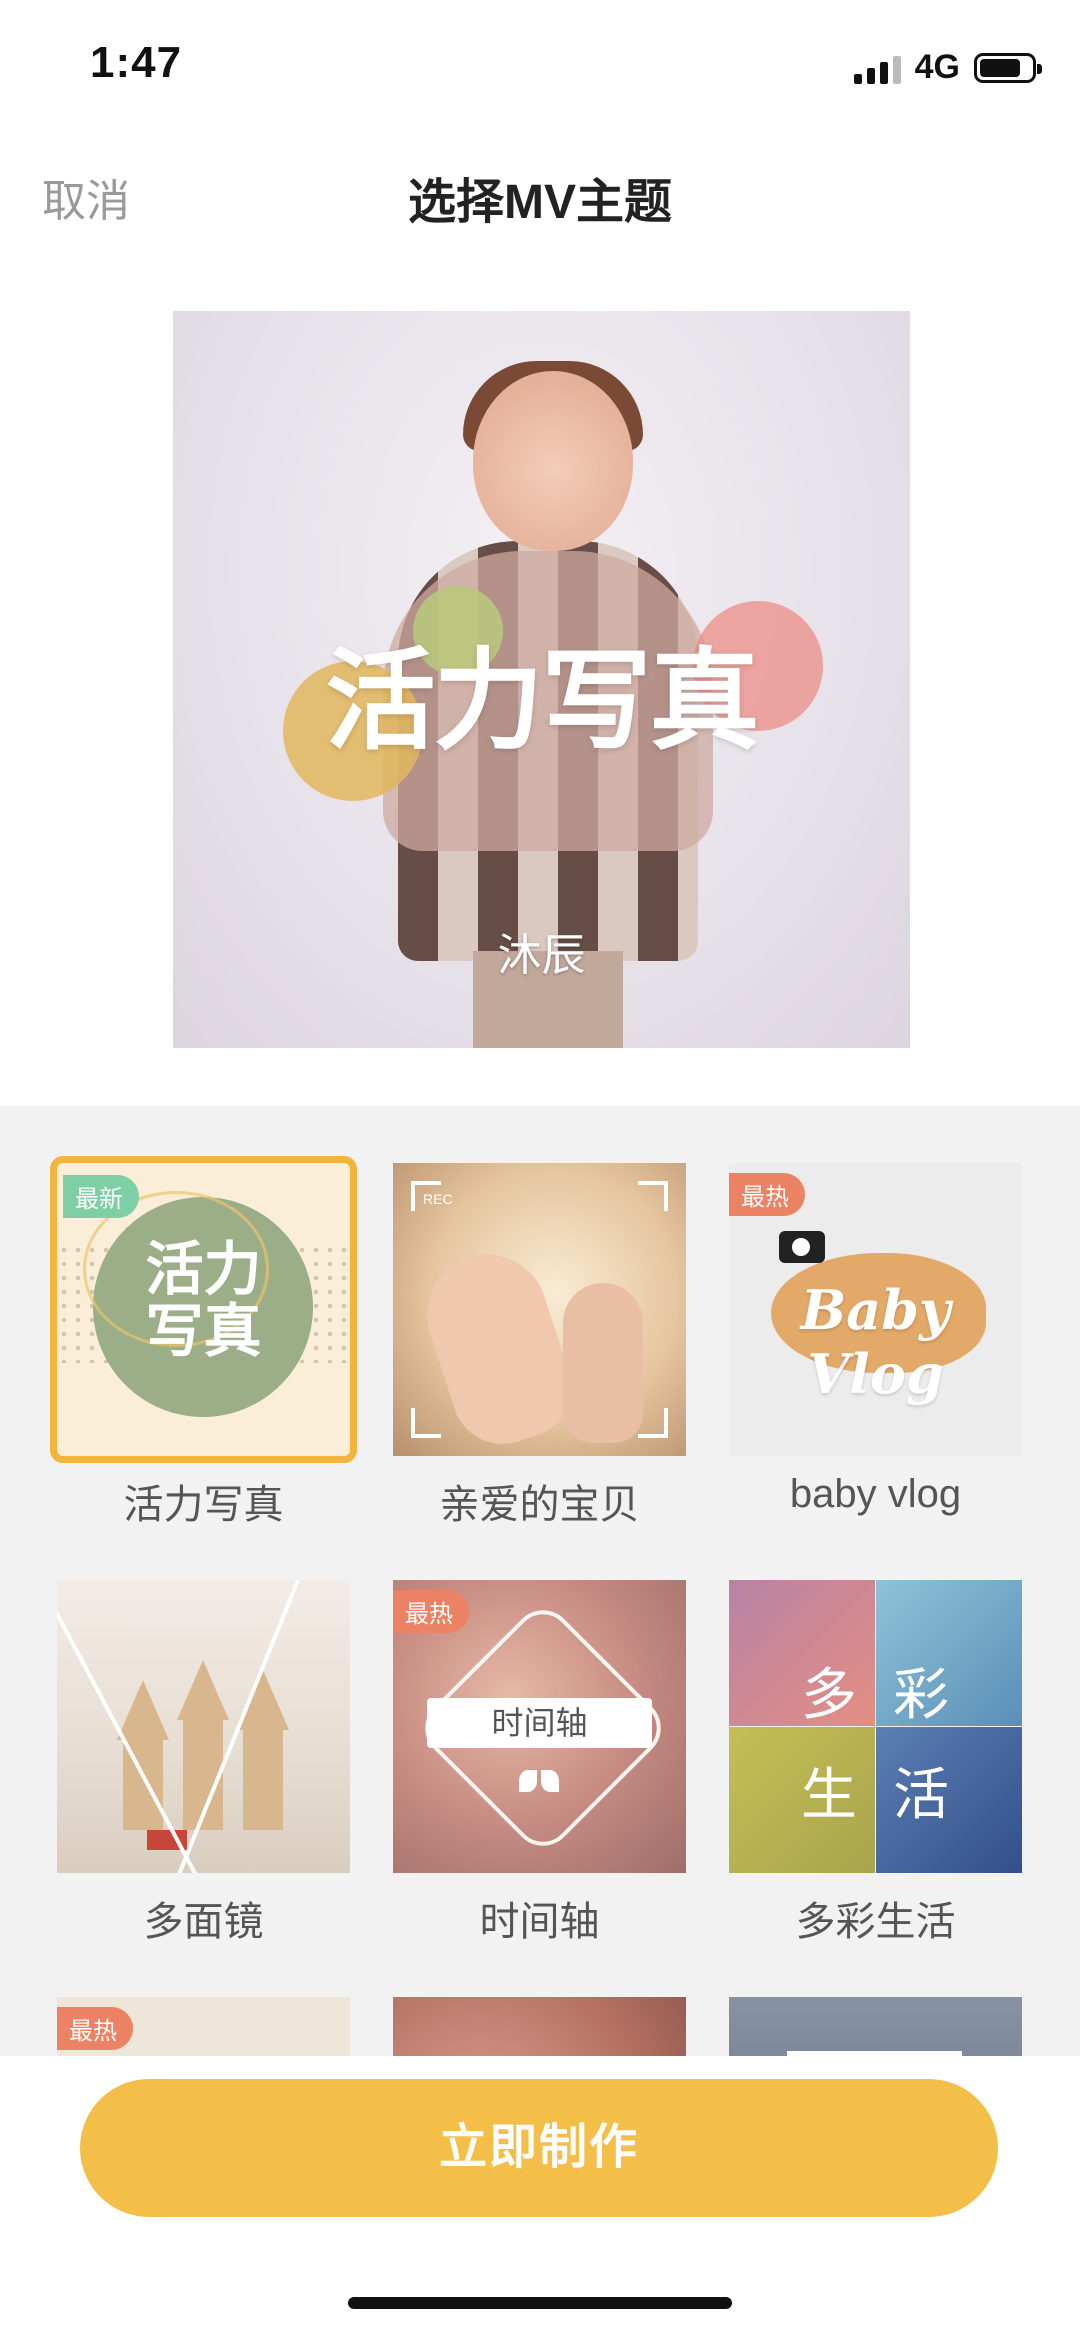 The image size is (1080, 2338). Describe the element at coordinates (1008, 67) in the screenshot. I see `battery-icon` at that location.